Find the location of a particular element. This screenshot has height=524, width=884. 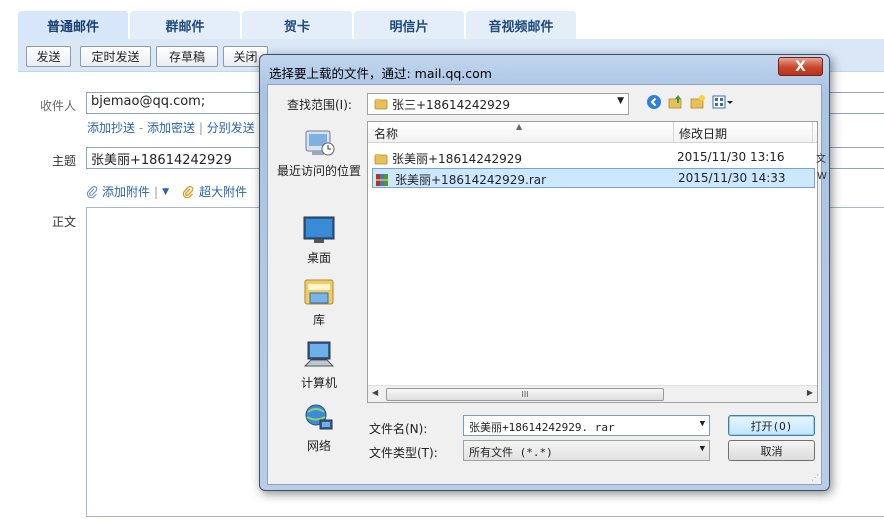

dialog-title: 选择要上载的文件，通过: mail.qq.com is located at coordinates (380, 73).